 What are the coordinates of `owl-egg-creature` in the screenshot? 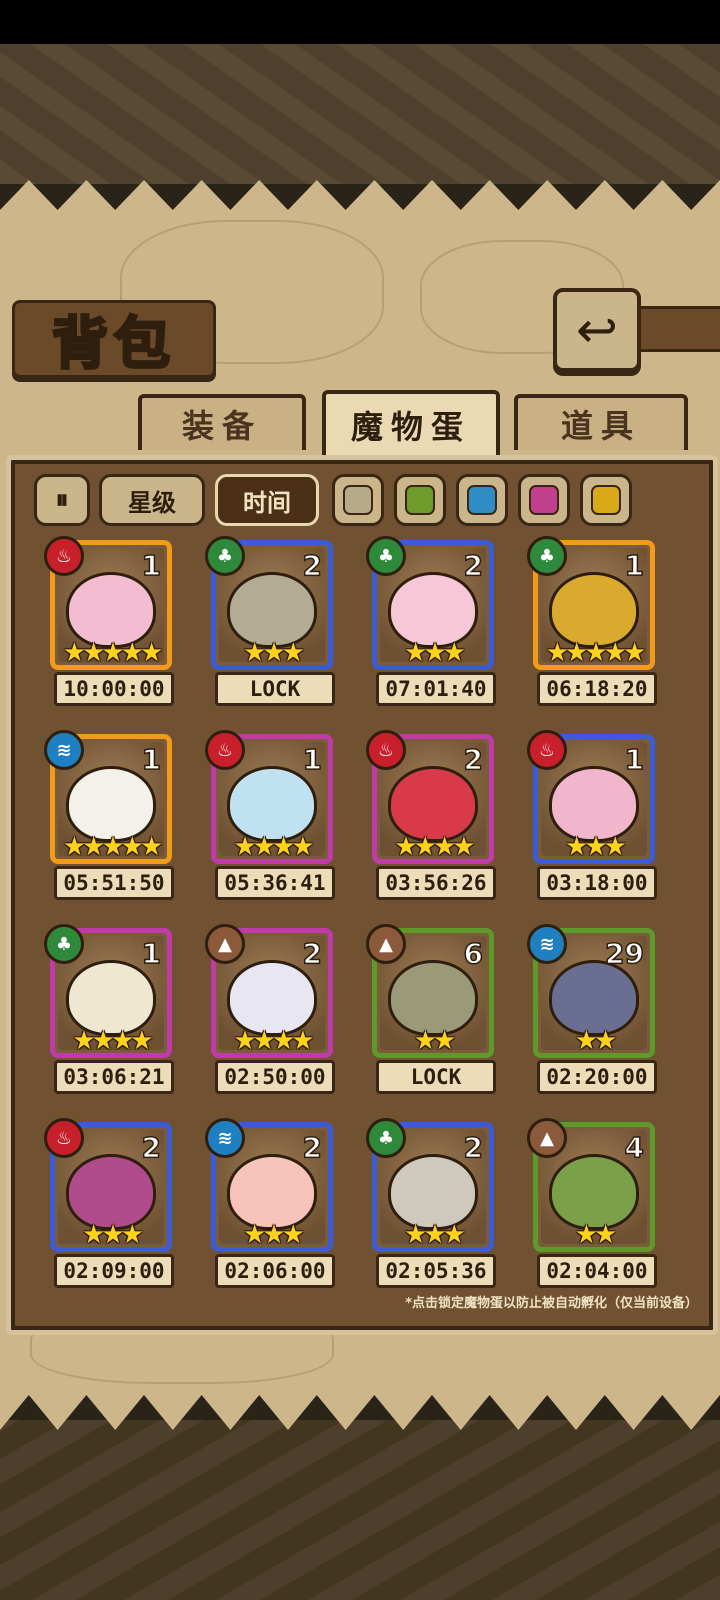 It's located at (111, 997).